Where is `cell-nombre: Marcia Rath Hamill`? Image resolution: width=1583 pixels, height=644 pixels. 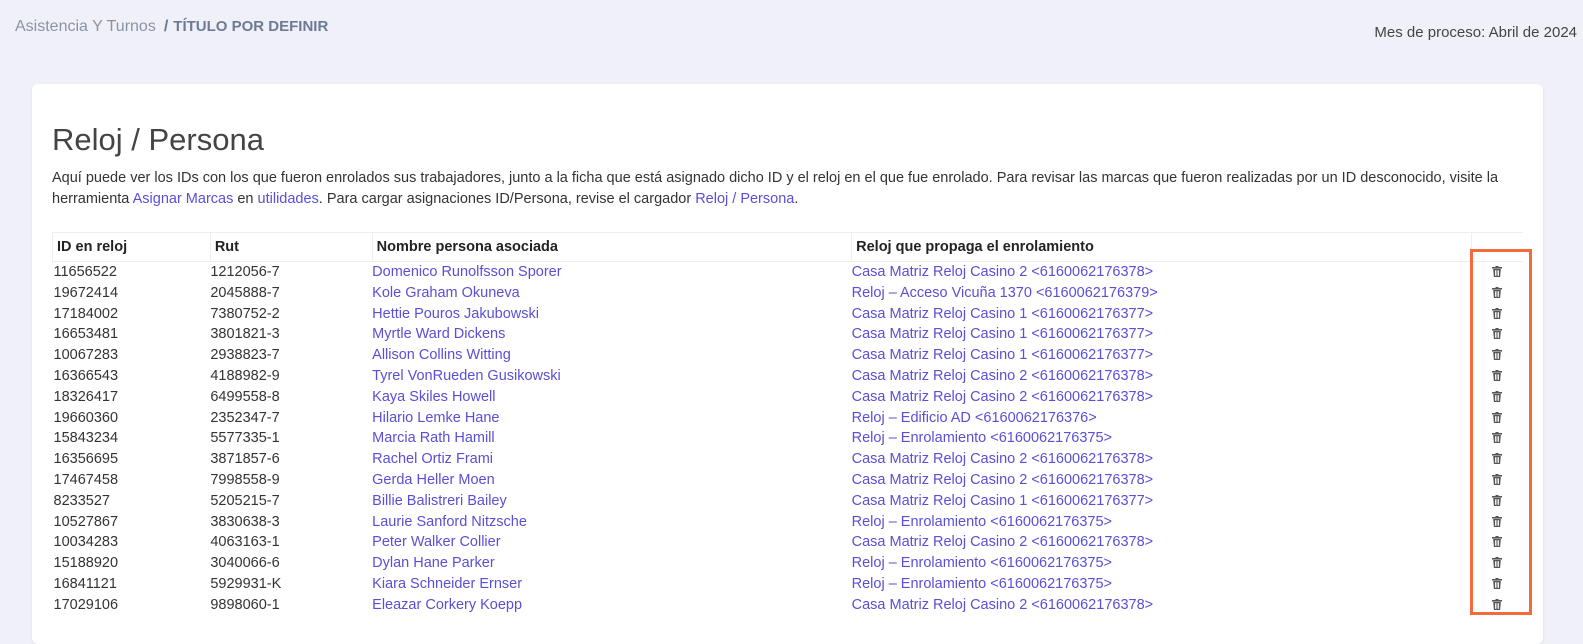
cell-nombre: Marcia Rath Hamill is located at coordinates (611, 438).